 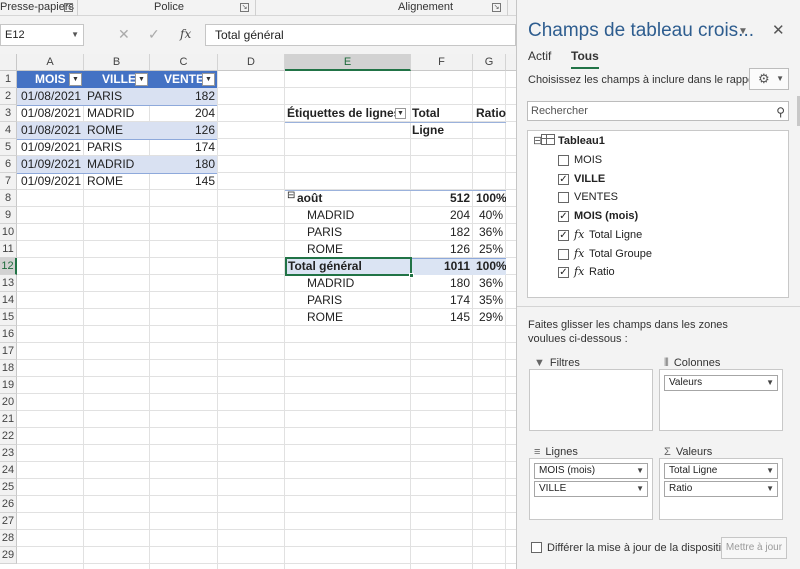 What do you see at coordinates (8, 487) in the screenshot?
I see `row-header: 25` at bounding box center [8, 487].